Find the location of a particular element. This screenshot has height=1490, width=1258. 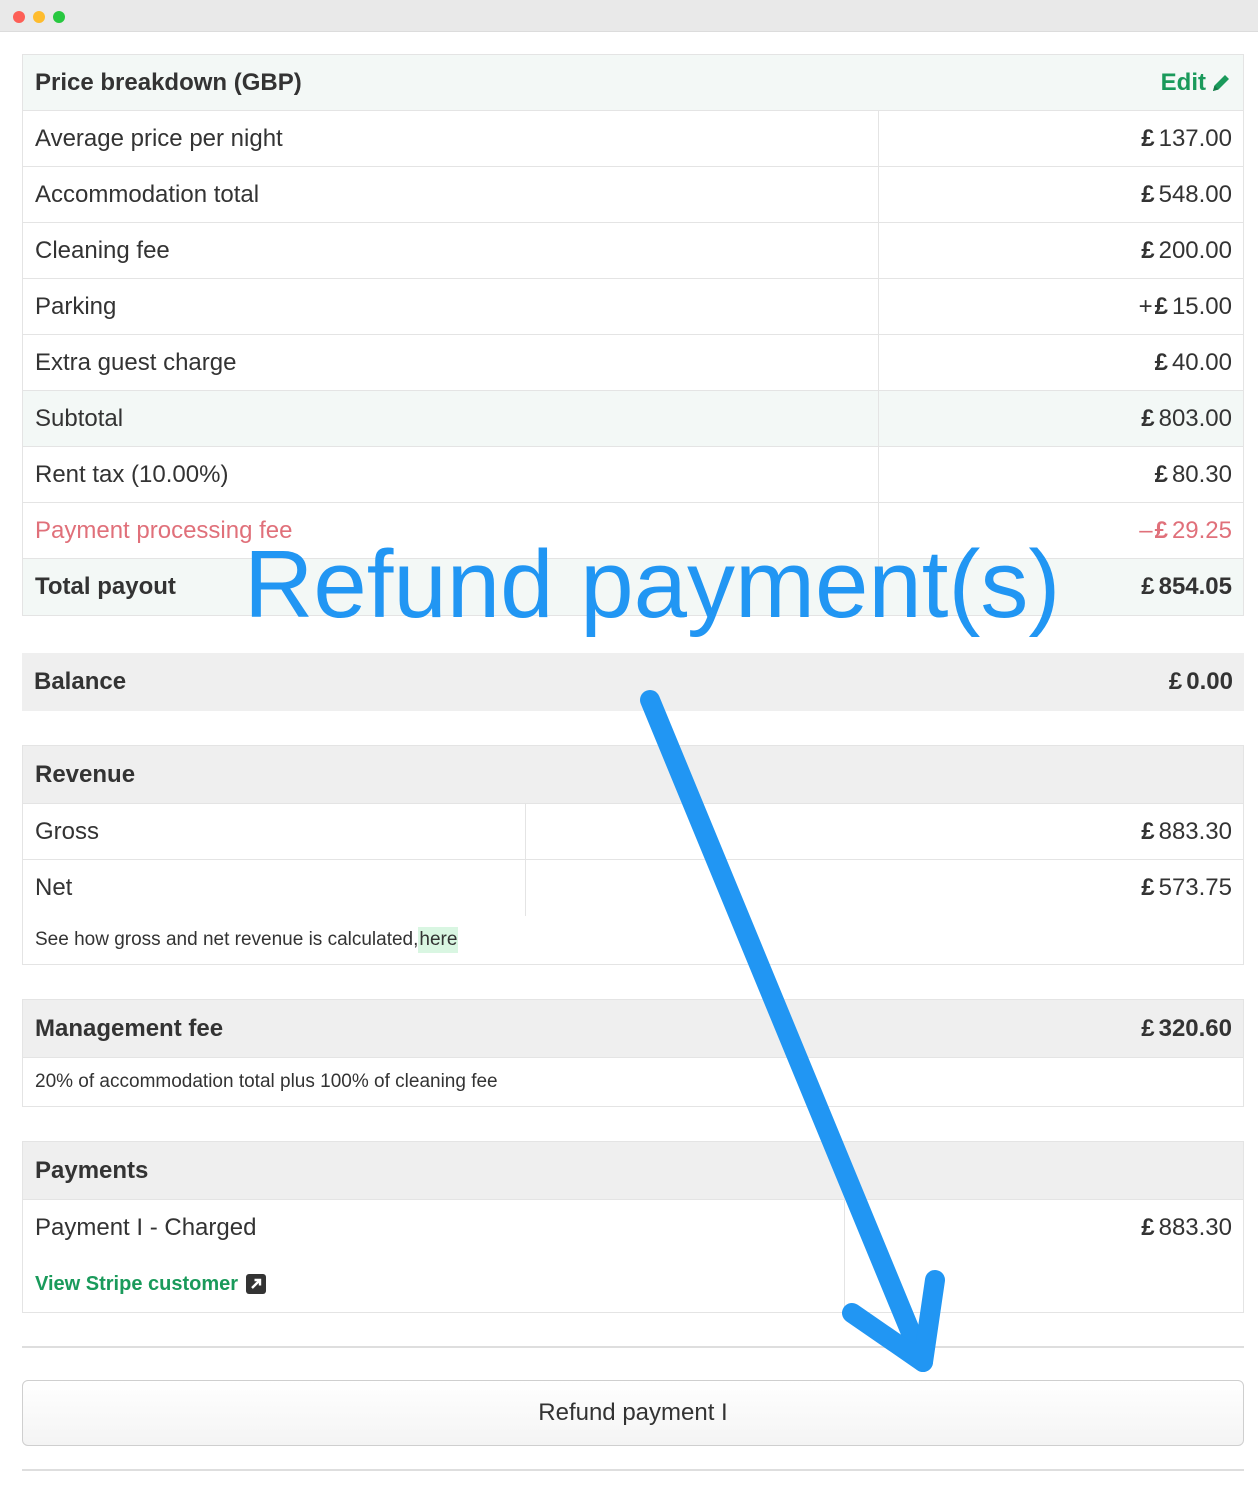

pencil-icon is located at coordinates (1221, 82).